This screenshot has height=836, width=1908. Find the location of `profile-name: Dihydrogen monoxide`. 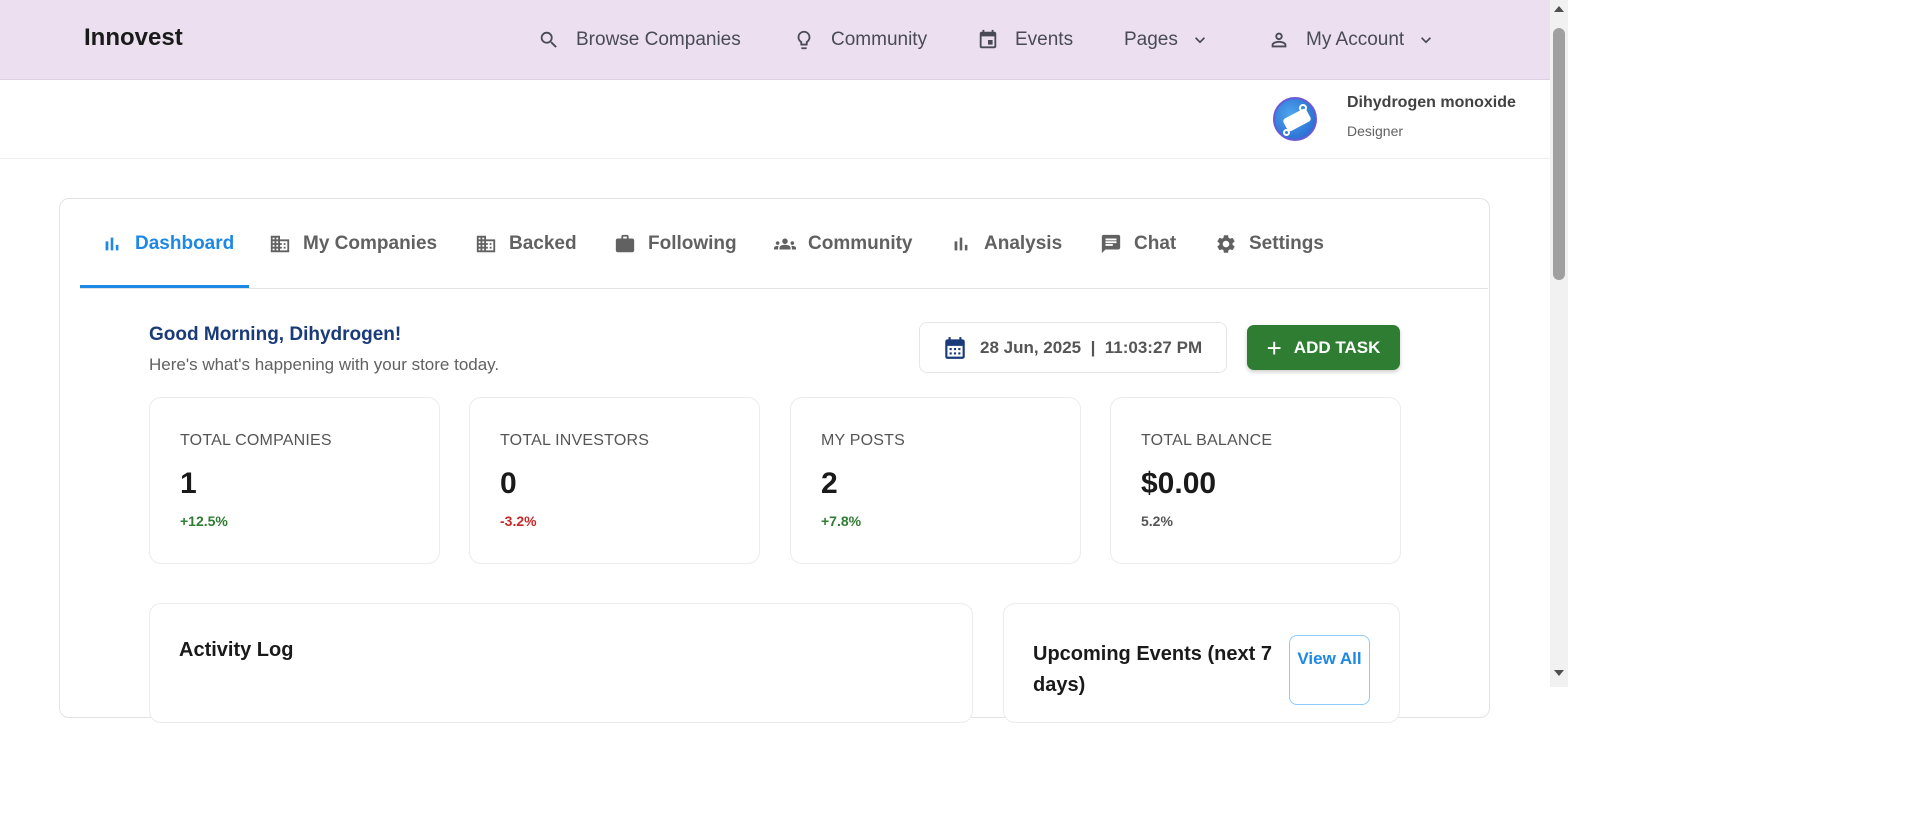

profile-name: Dihydrogen monoxide is located at coordinates (1431, 102).